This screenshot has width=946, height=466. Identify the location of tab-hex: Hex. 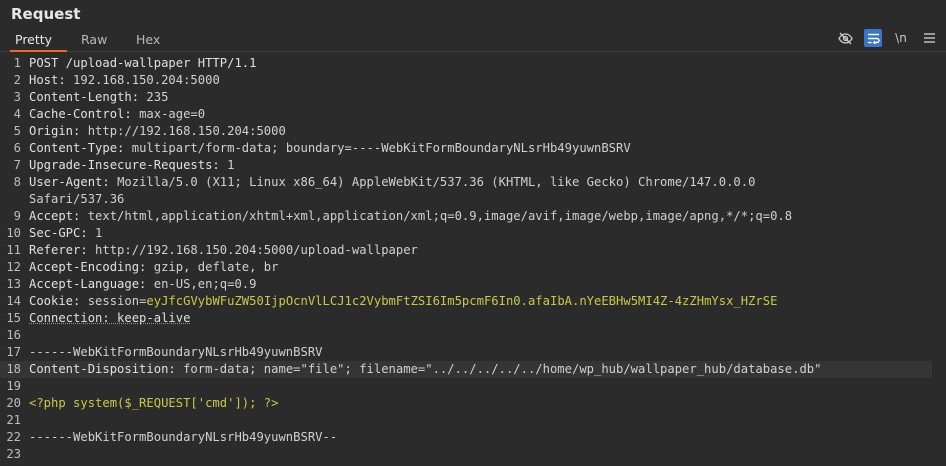
(148, 41).